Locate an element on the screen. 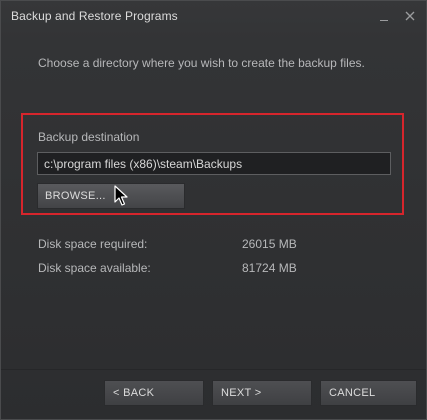  minimize-button is located at coordinates (384, 16).